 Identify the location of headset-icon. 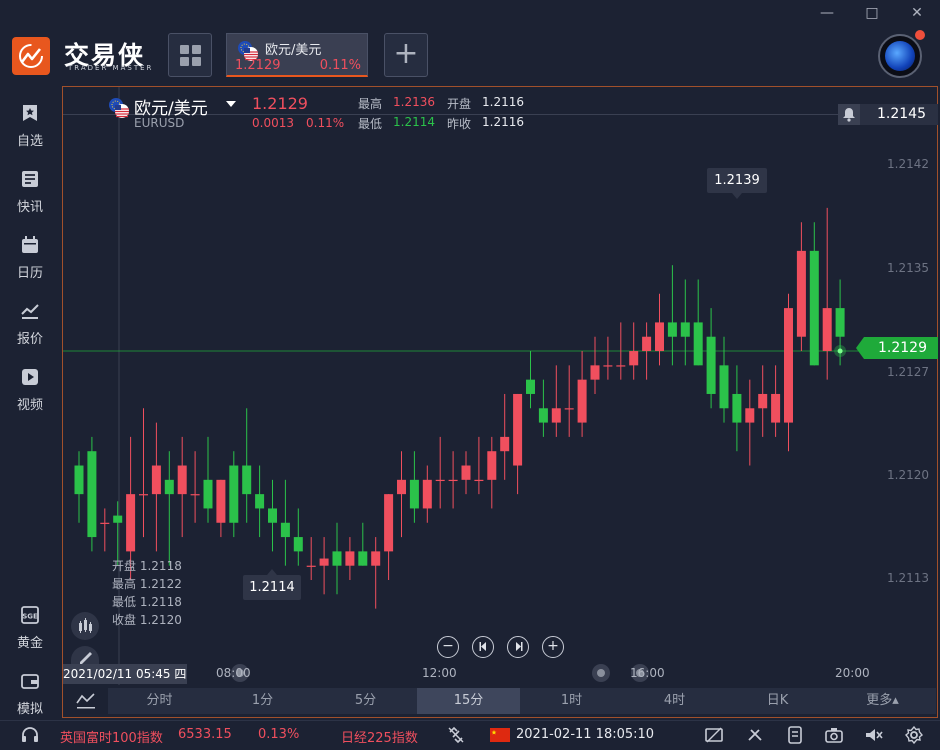
(30, 735).